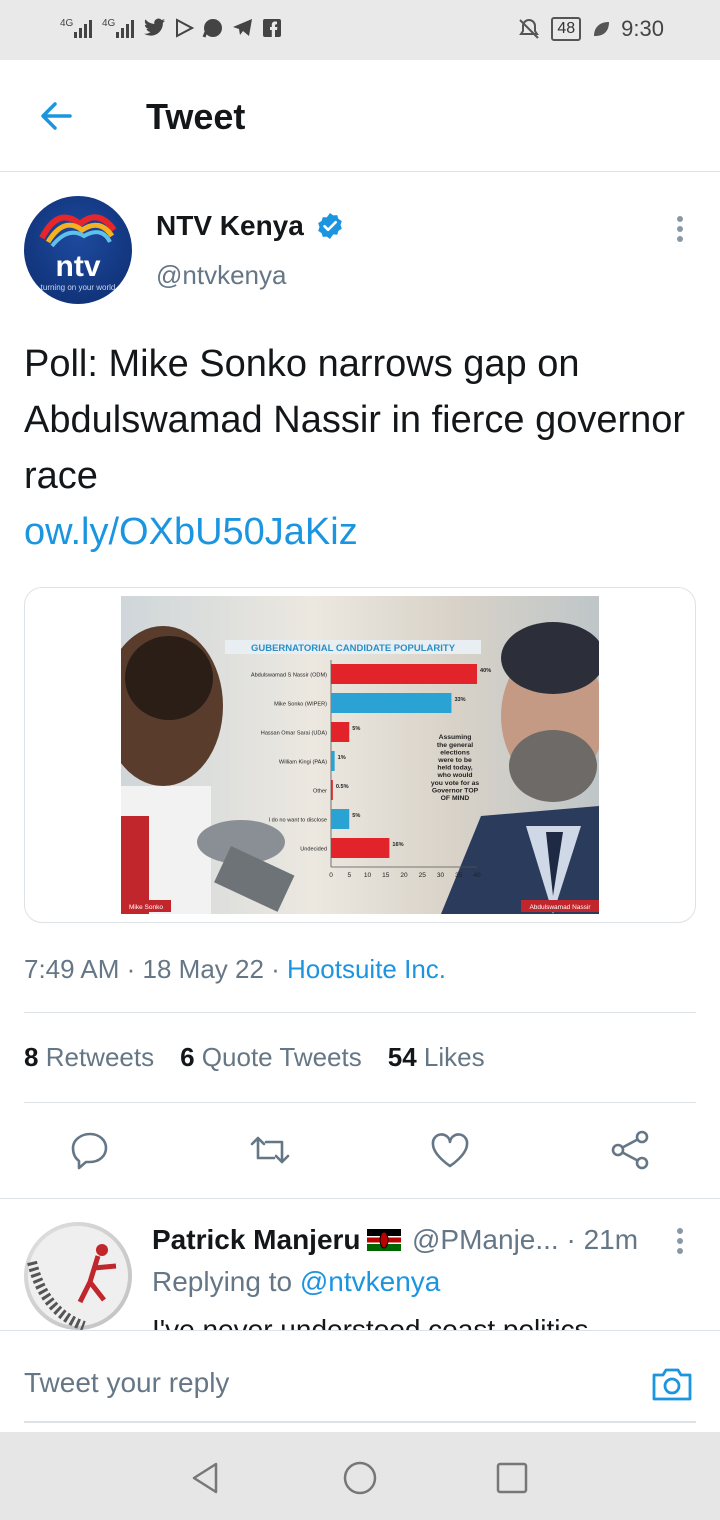  I want to click on ntv-logo-icon: ntv turning on your world, so click(78, 253).